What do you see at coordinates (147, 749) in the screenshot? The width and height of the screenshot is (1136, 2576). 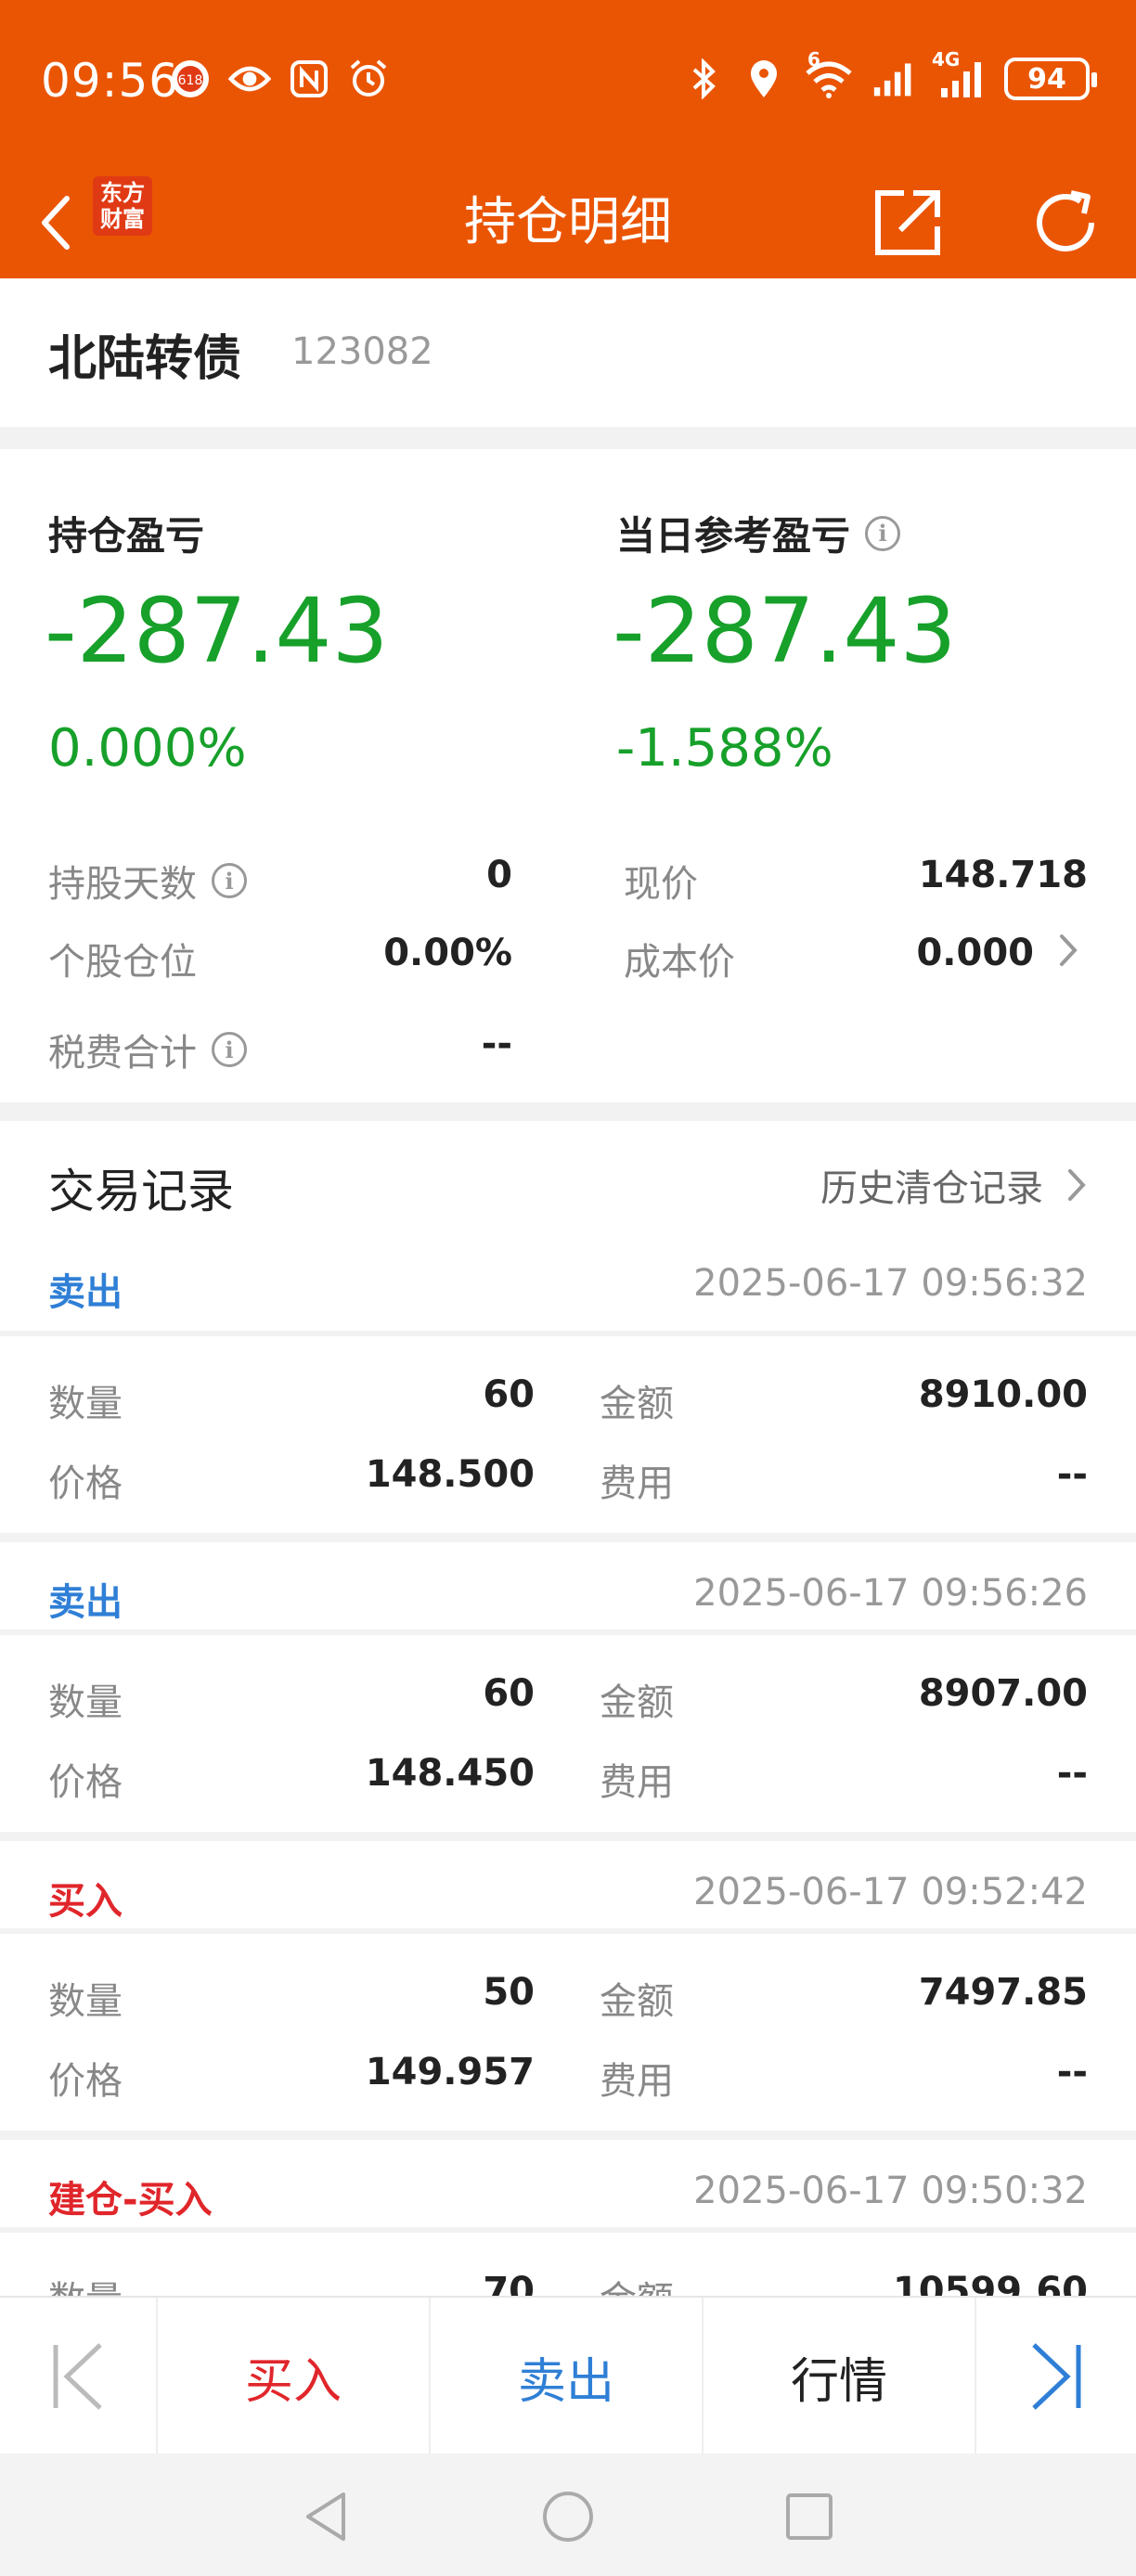 I see `holding-pnl-pct: 0.000%` at bounding box center [147, 749].